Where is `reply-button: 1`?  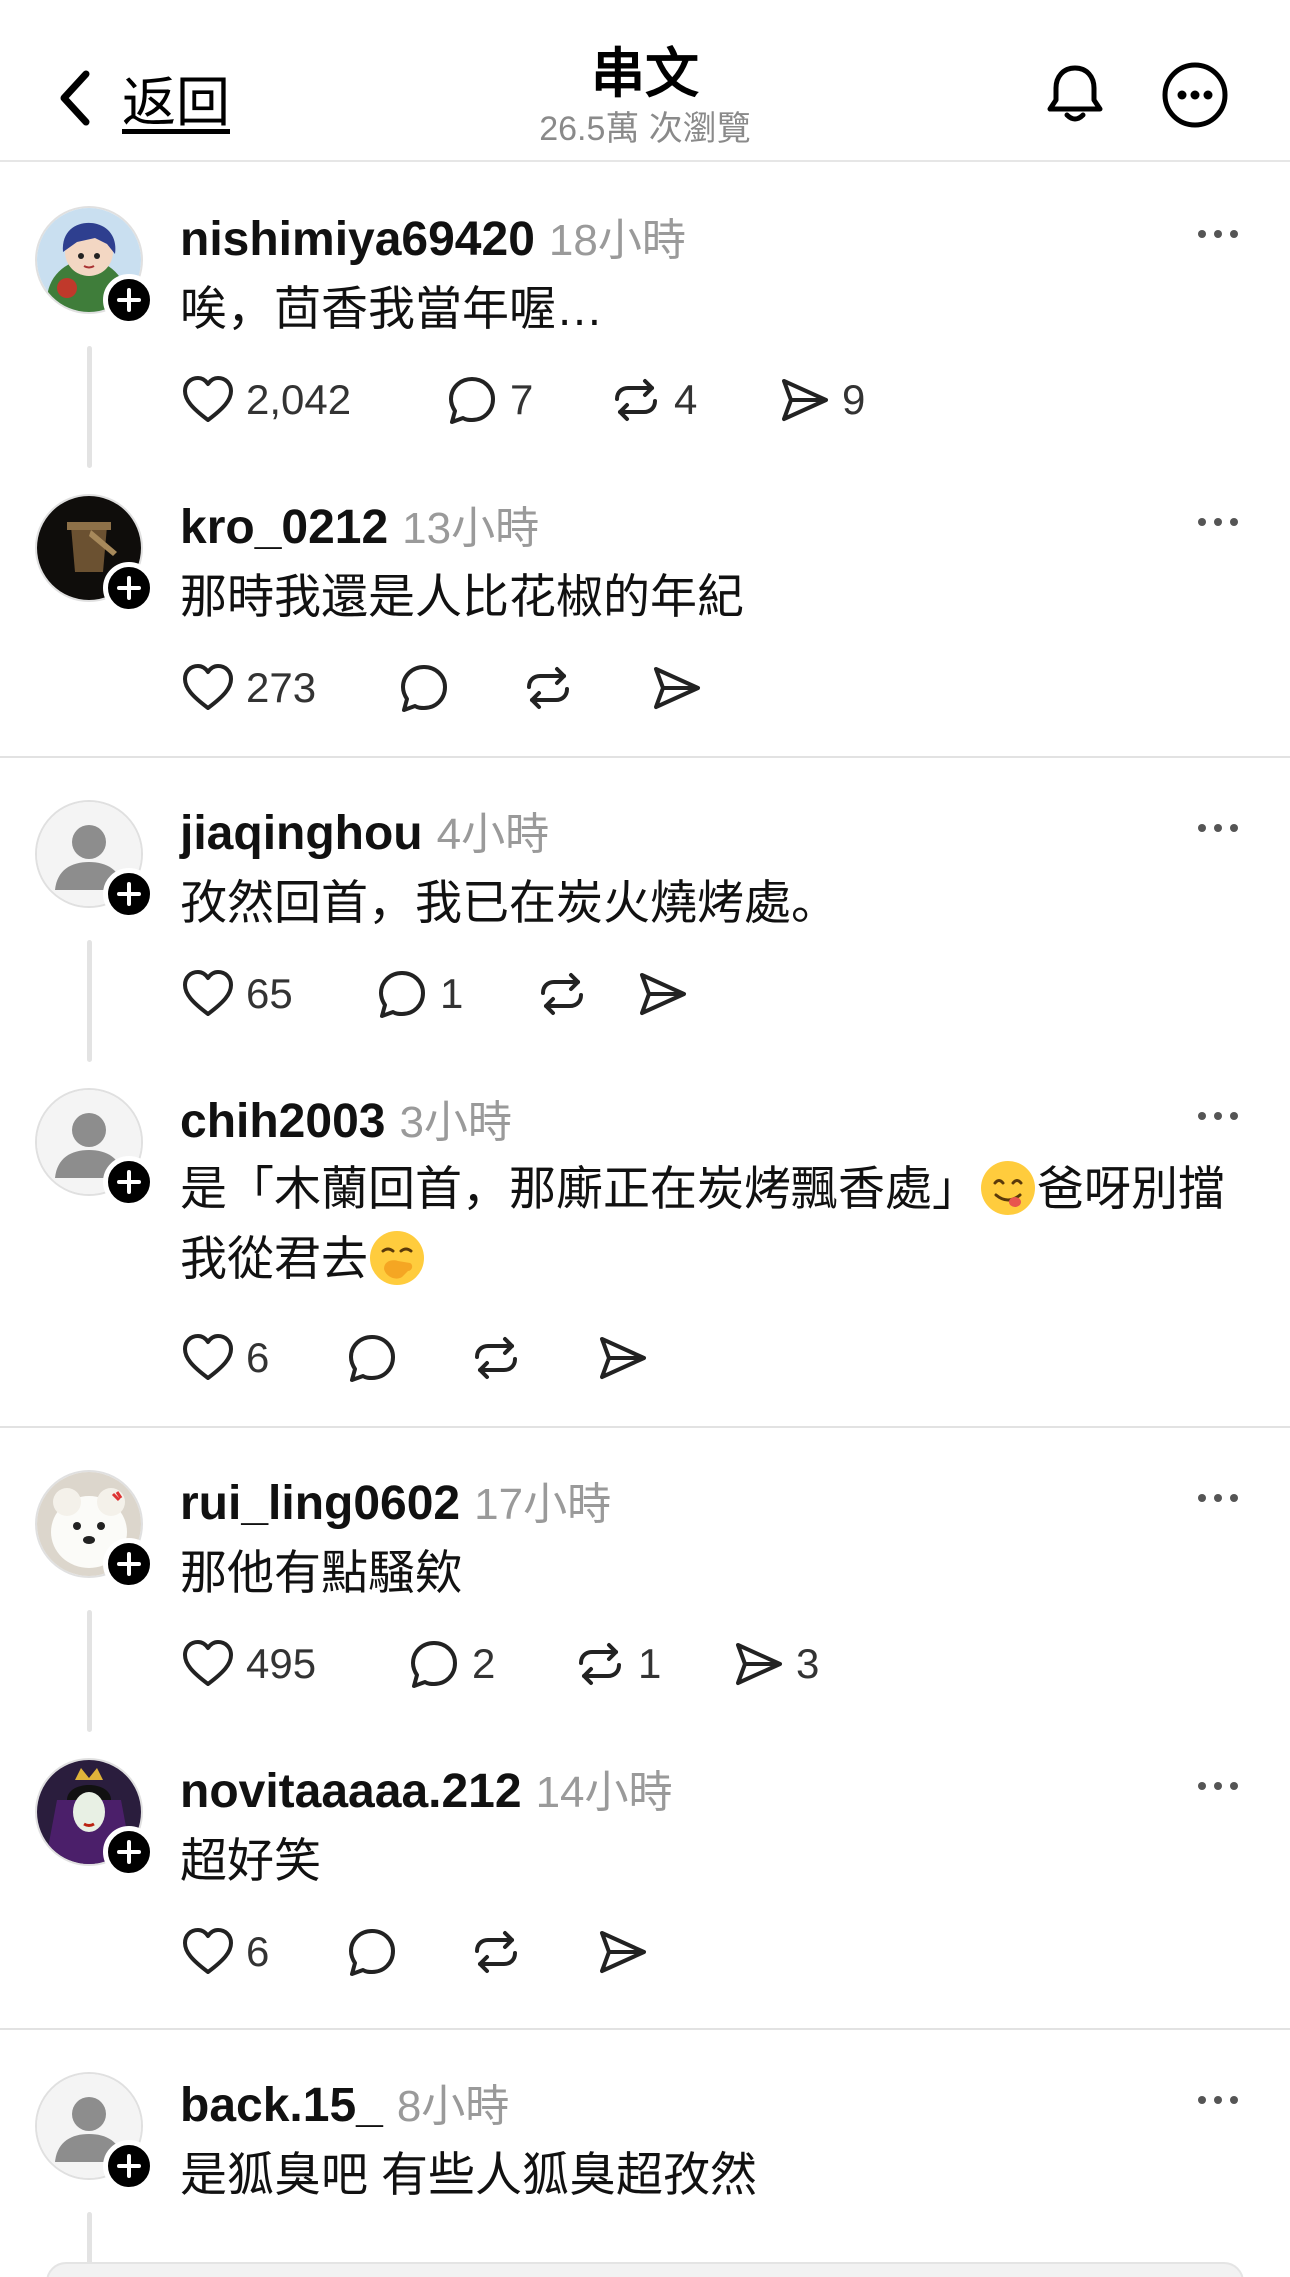
reply-button: 1 is located at coordinates (454, 994).